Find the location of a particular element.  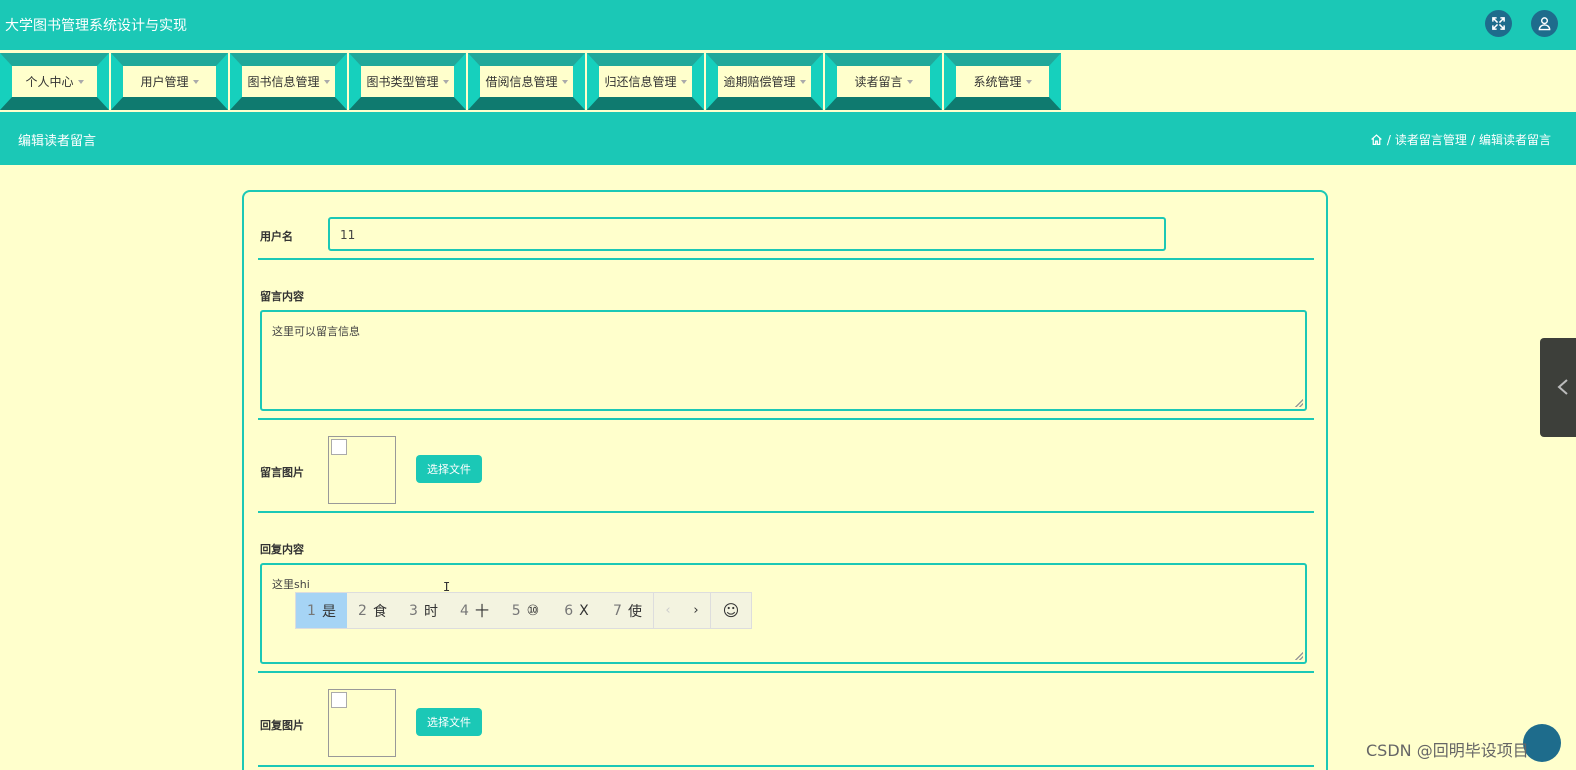

ime-candidate: 4十 is located at coordinates (474, 610).